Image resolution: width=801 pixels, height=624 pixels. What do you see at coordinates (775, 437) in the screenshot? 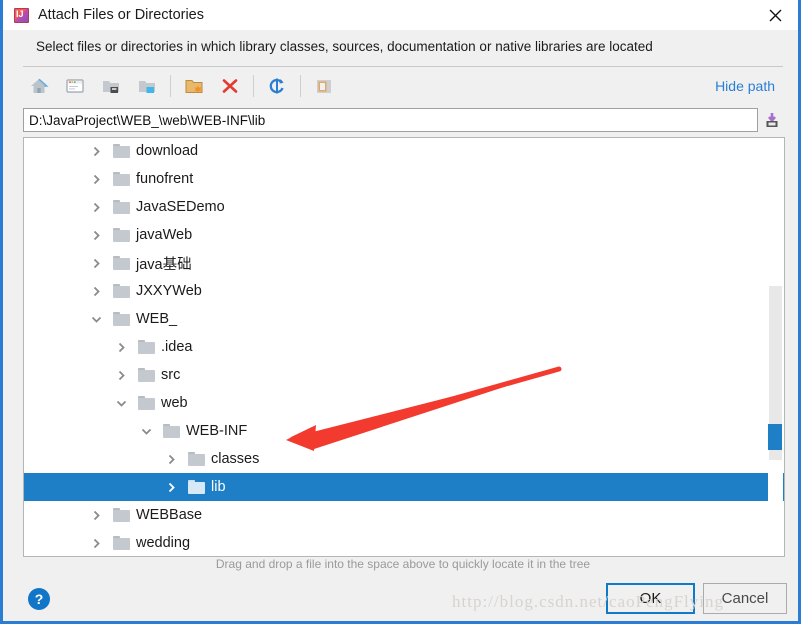
I see `scrollbar-thumb-active` at bounding box center [775, 437].